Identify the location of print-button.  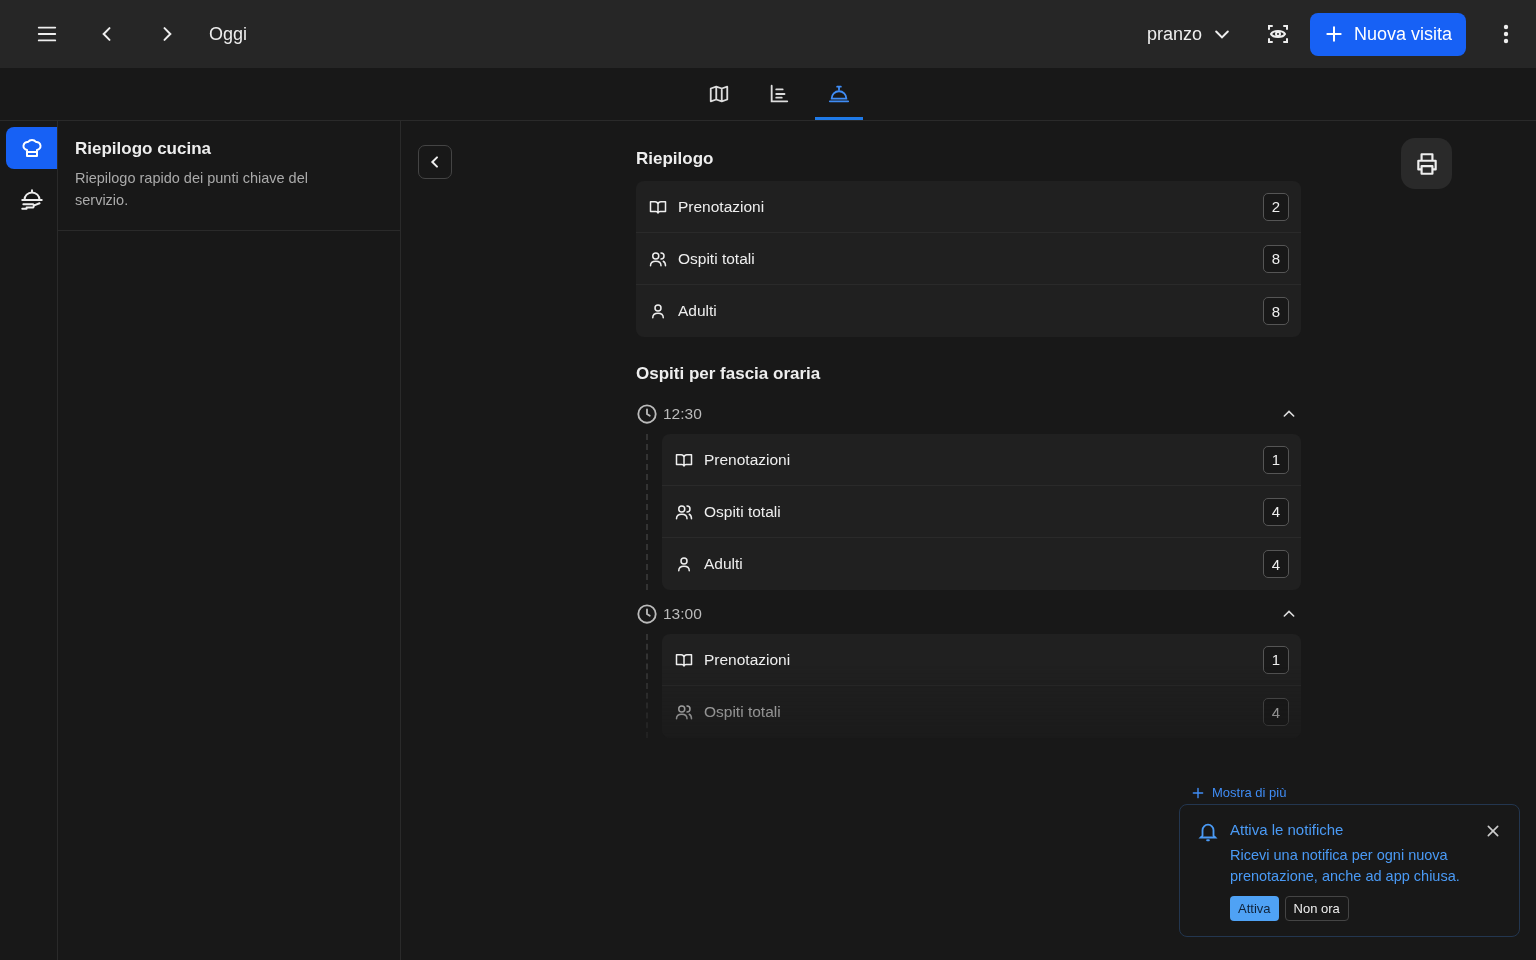
(1426, 163).